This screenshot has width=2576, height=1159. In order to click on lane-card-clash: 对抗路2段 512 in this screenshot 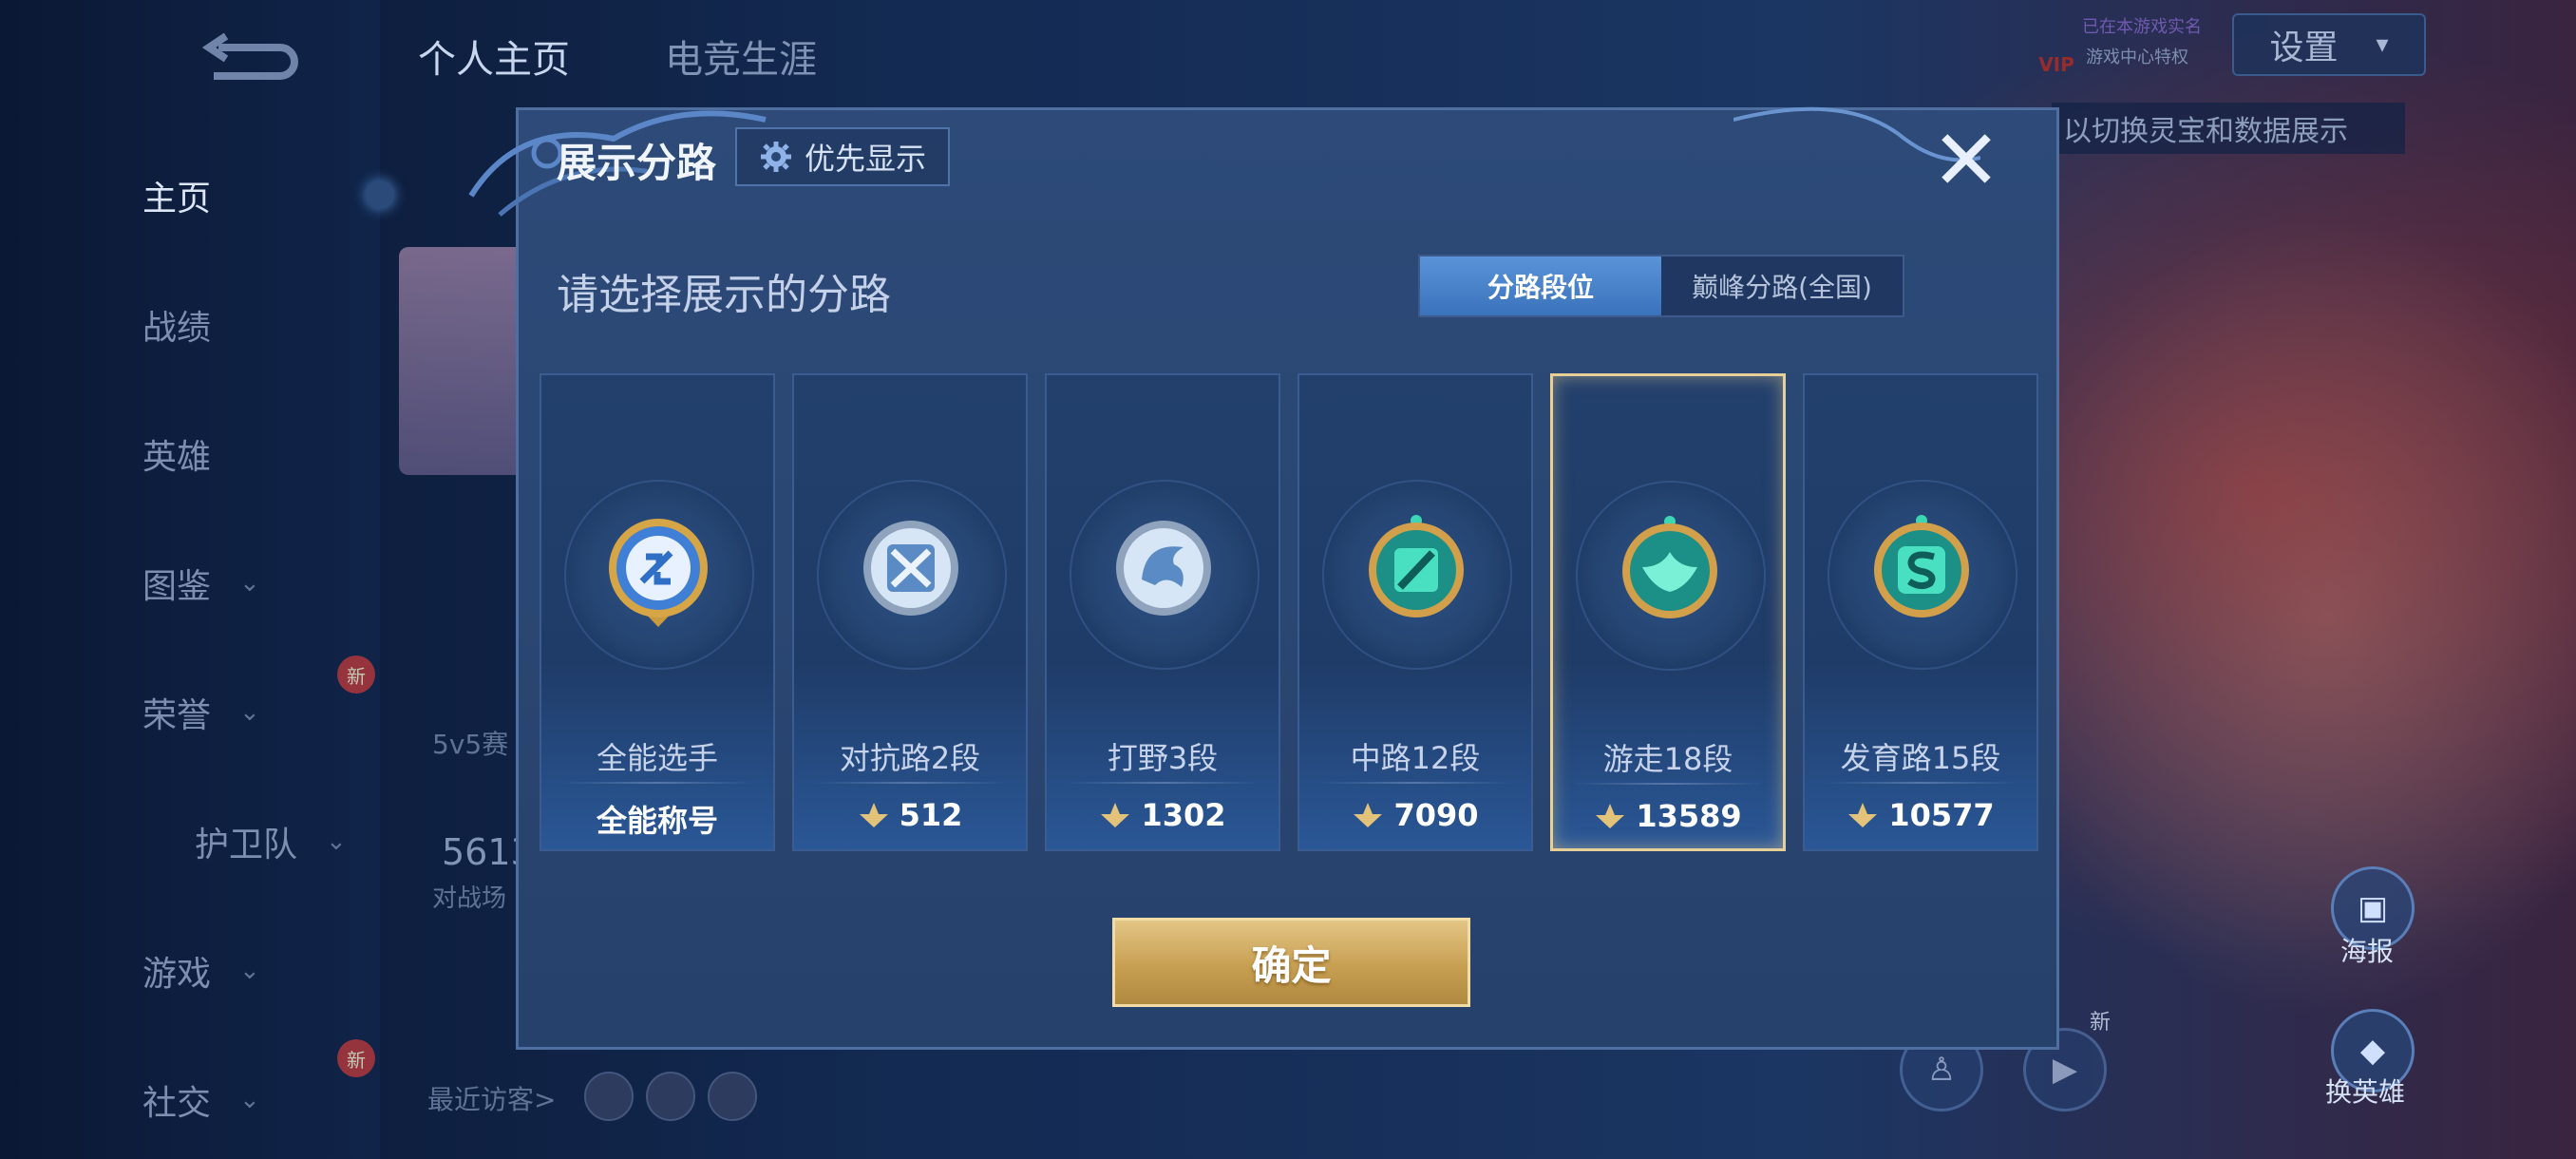, I will do `click(910, 612)`.